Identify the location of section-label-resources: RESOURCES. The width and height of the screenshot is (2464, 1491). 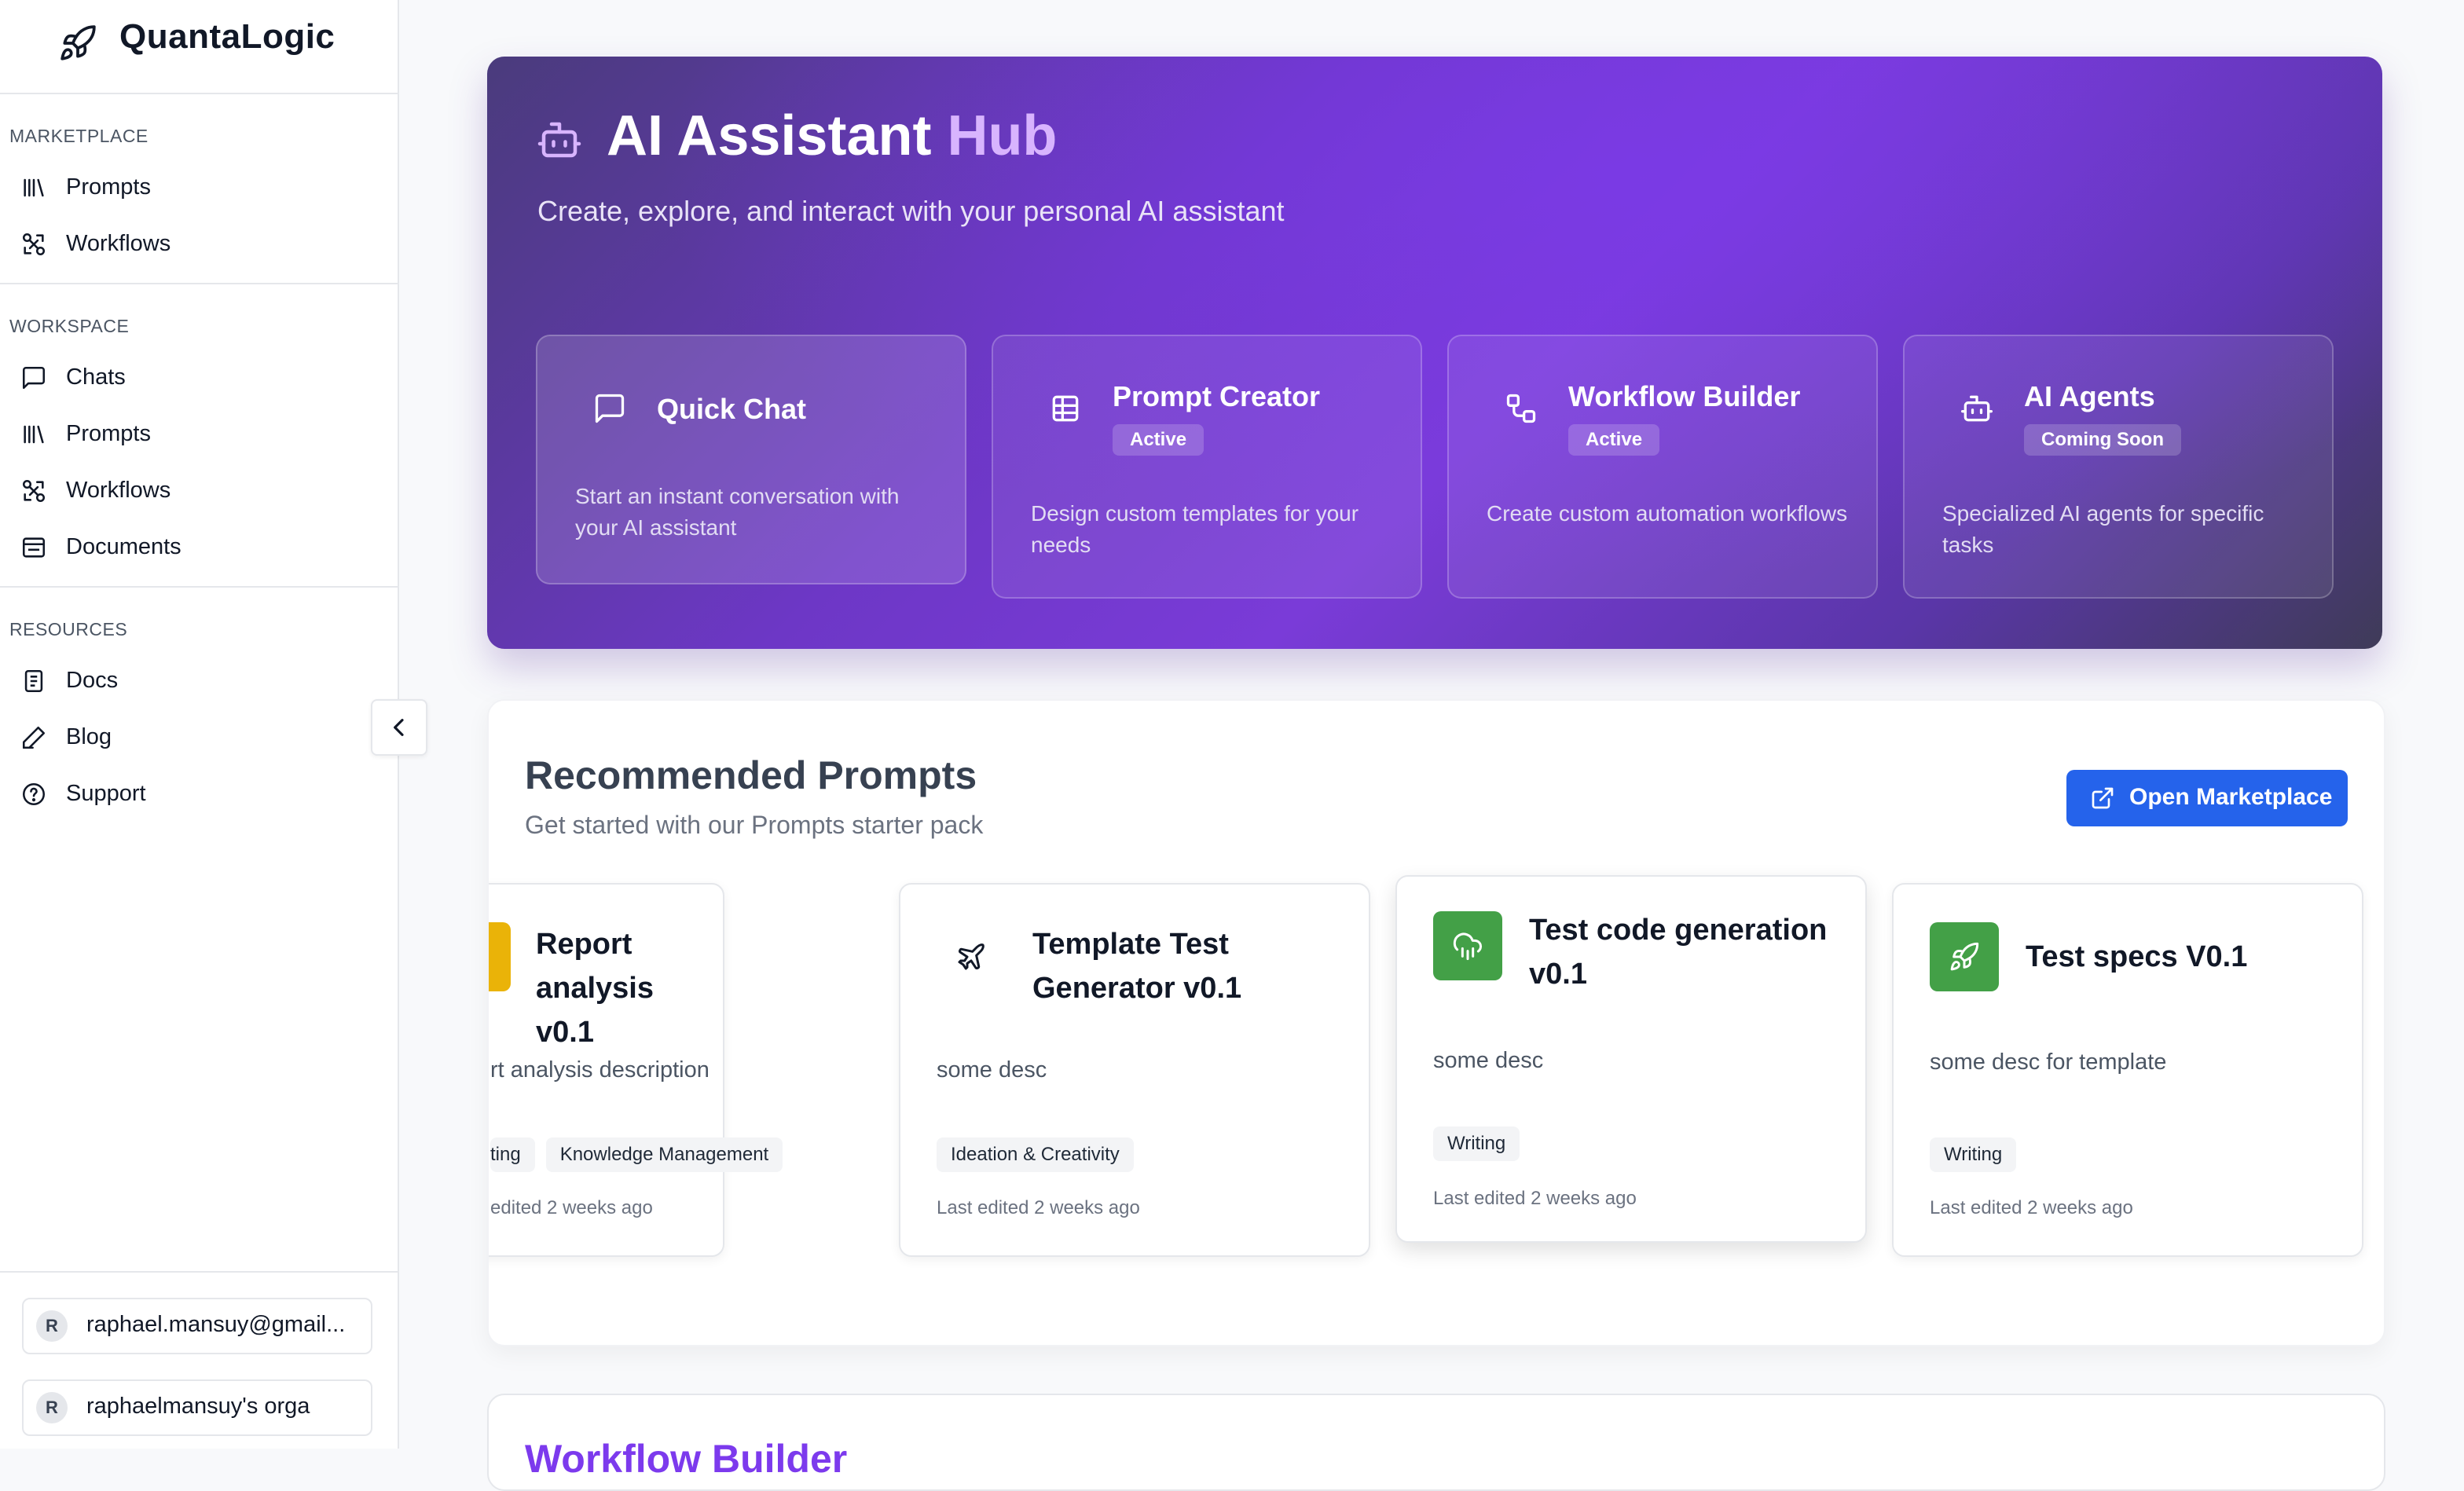
(68, 629).